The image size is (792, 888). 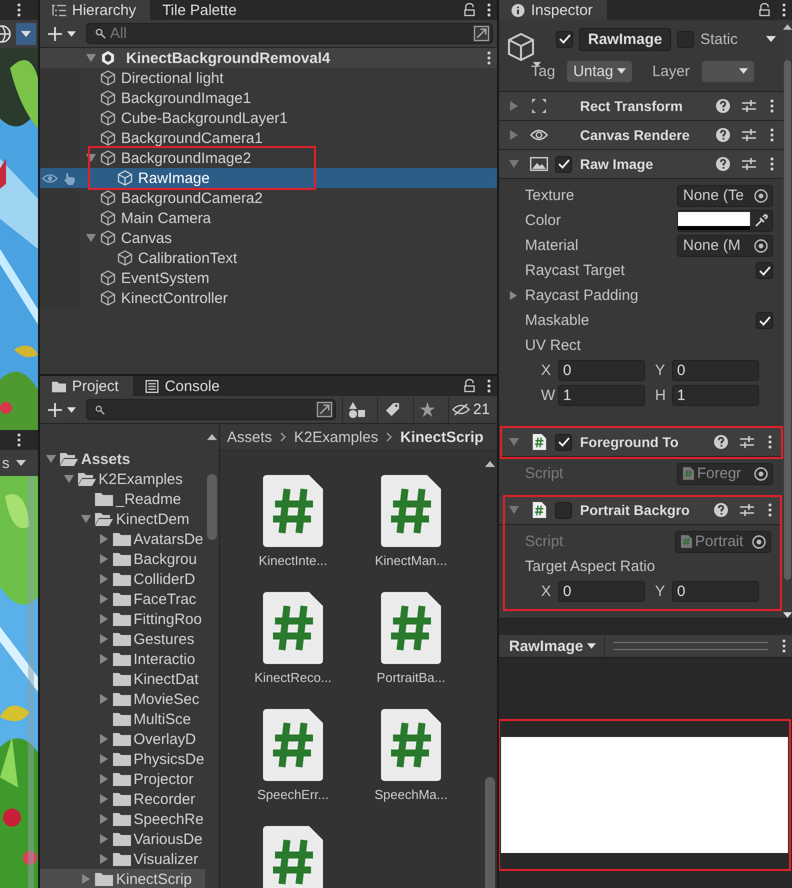 What do you see at coordinates (268, 198) in the screenshot?
I see `hierarchy-item: BackgroundCamera2` at bounding box center [268, 198].